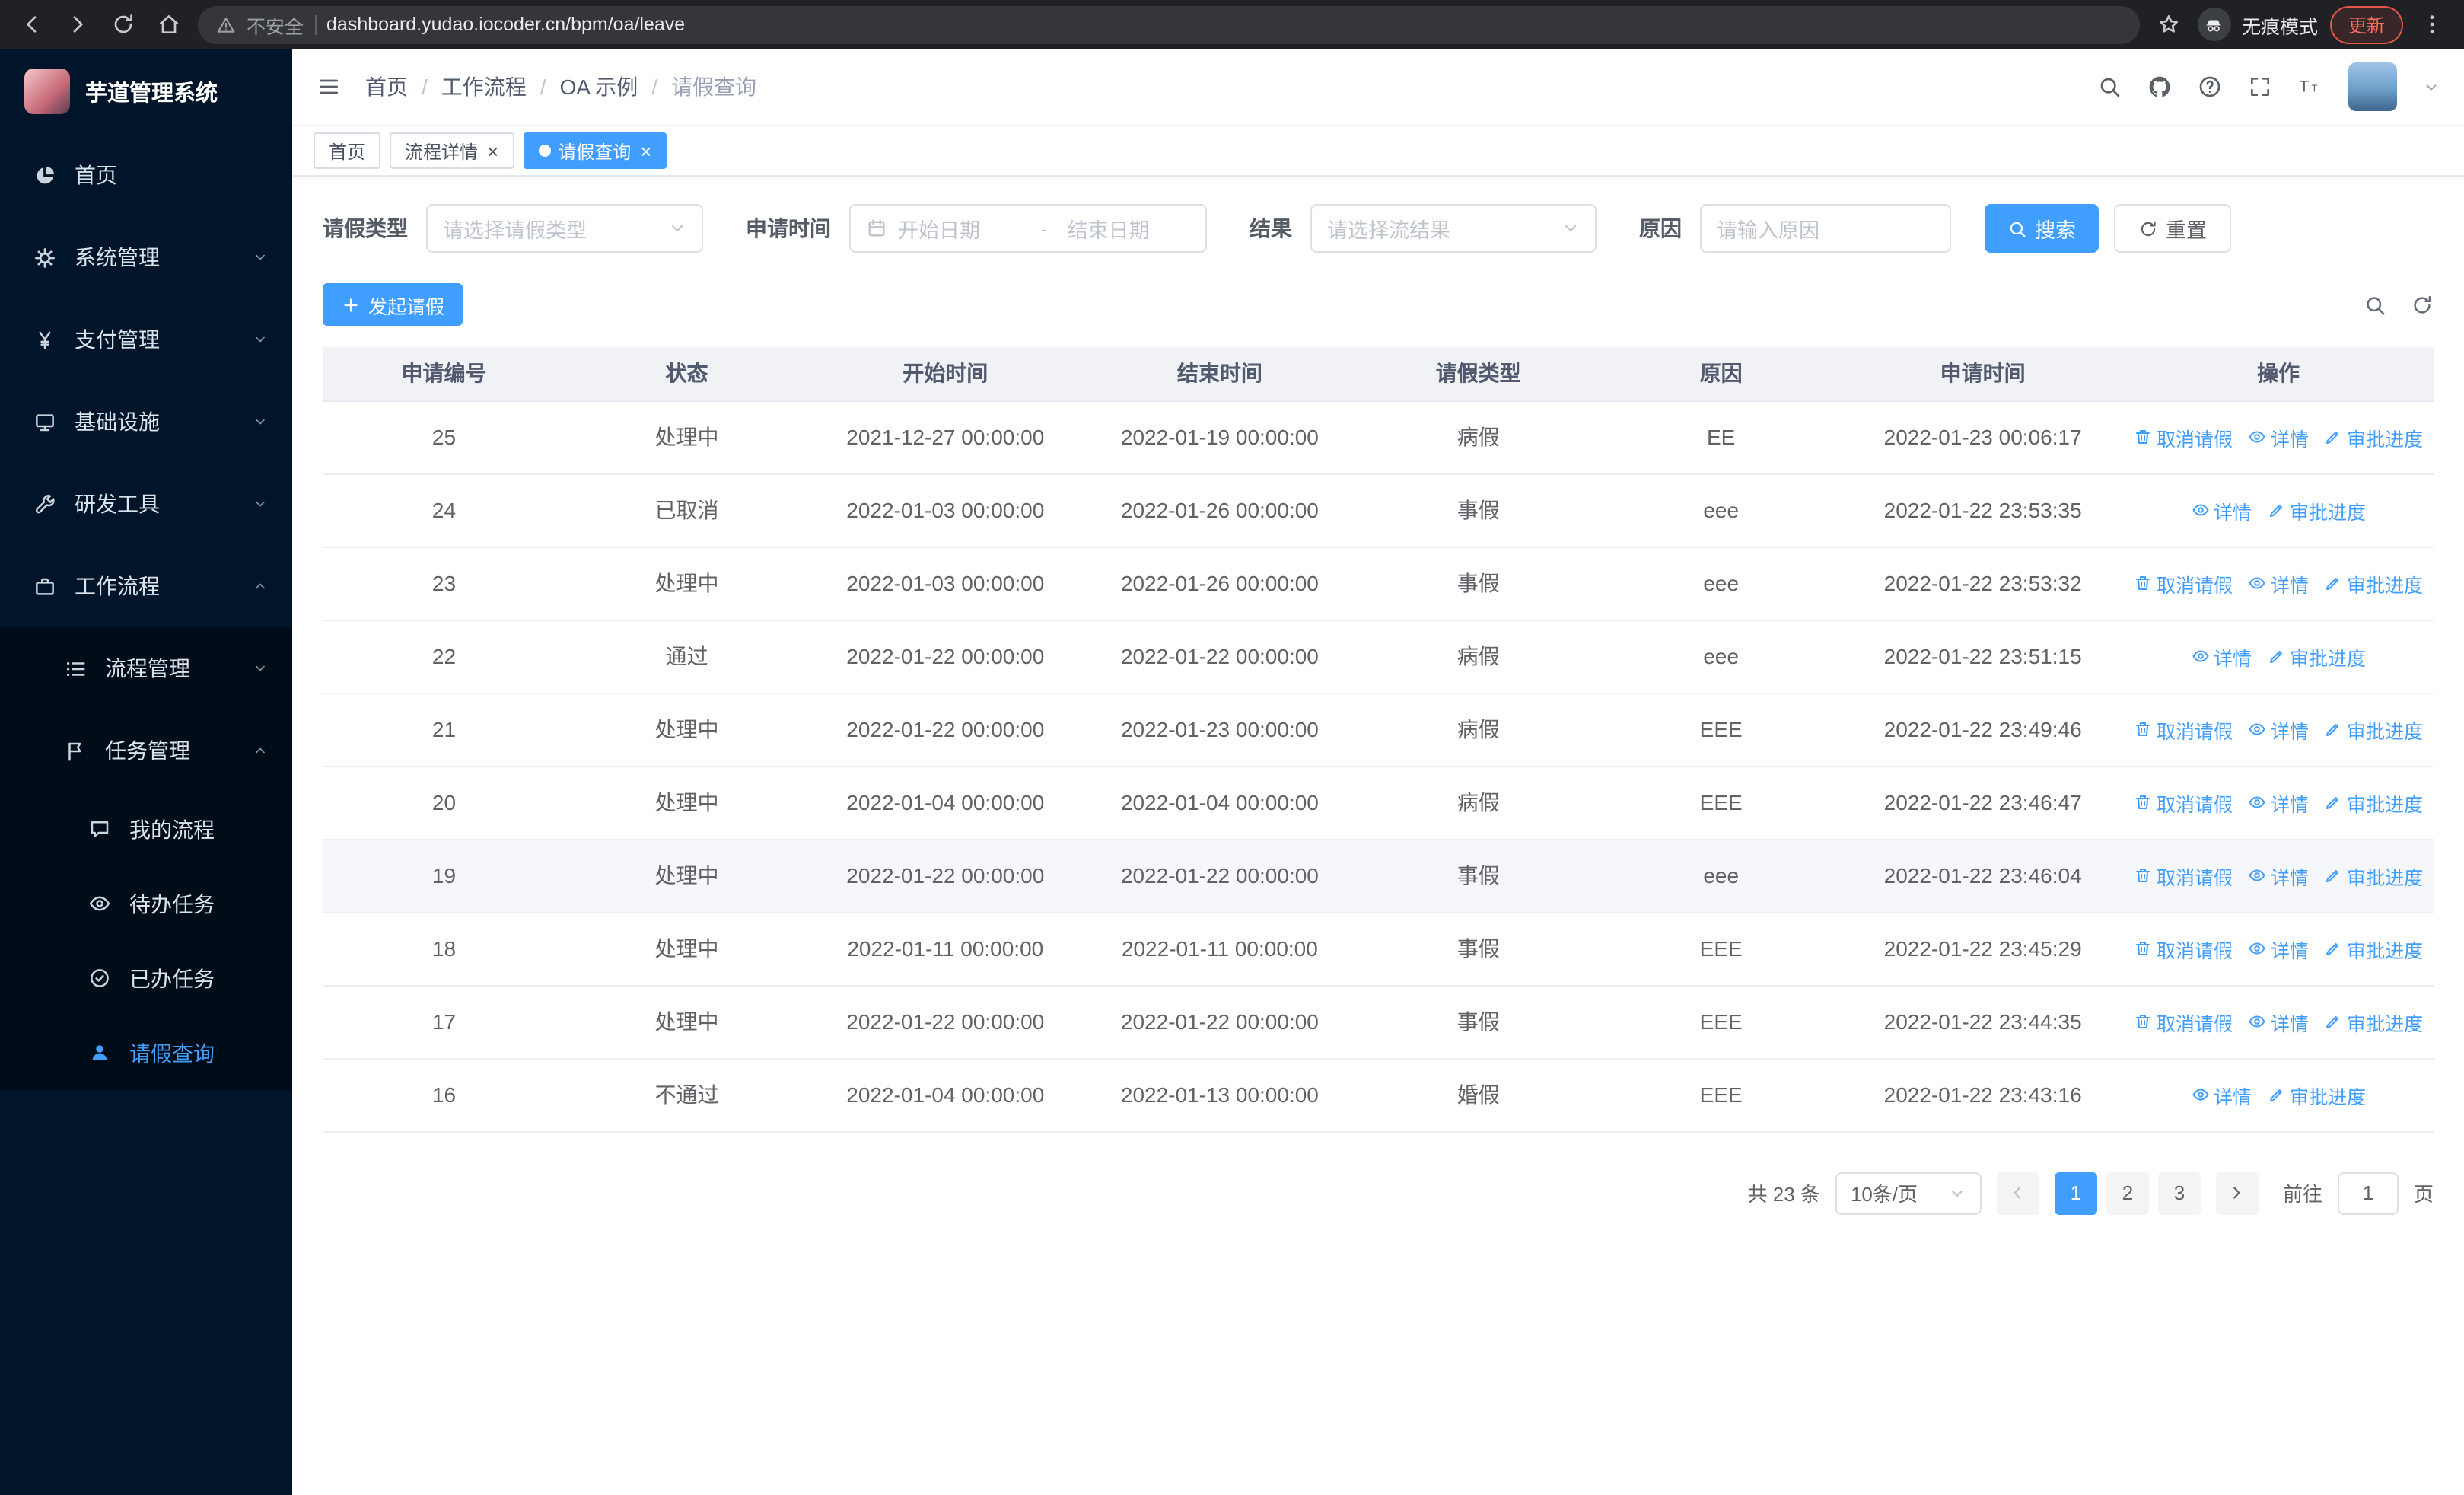  Describe the element at coordinates (77, 25) in the screenshot. I see `forward-icon` at that location.